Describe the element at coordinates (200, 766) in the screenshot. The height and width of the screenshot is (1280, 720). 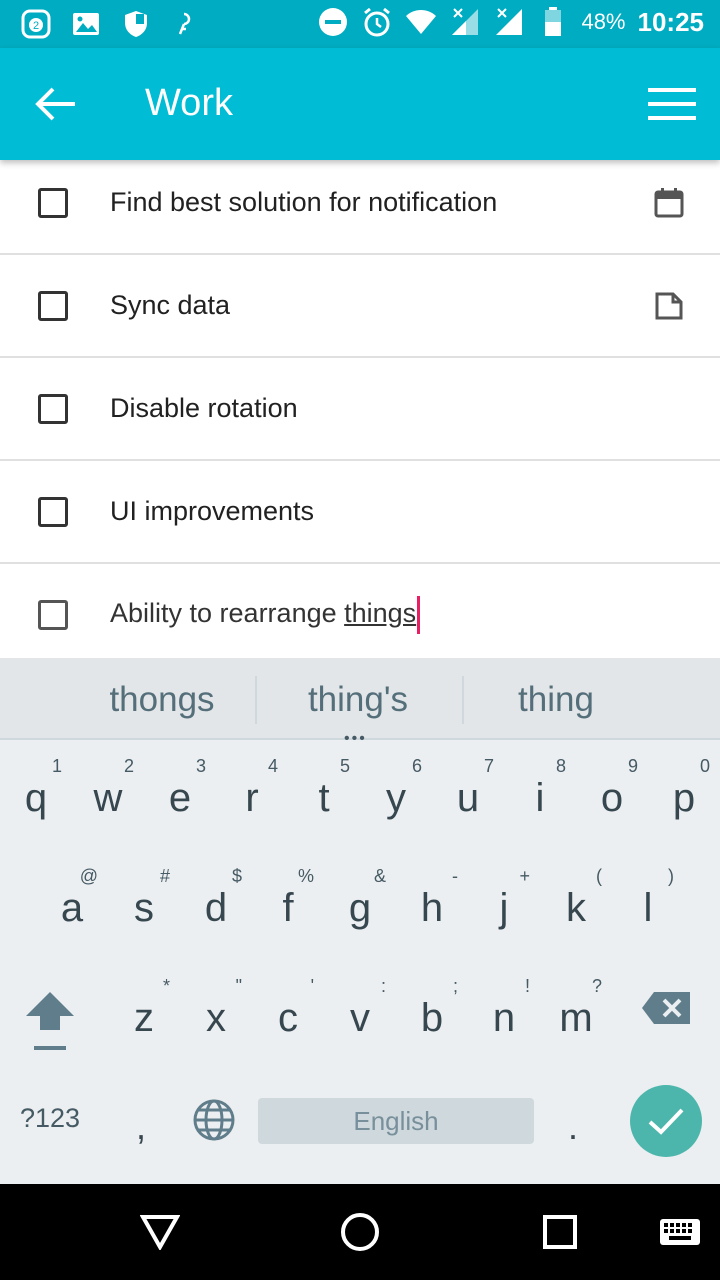
I see `key-hint: 3` at that location.